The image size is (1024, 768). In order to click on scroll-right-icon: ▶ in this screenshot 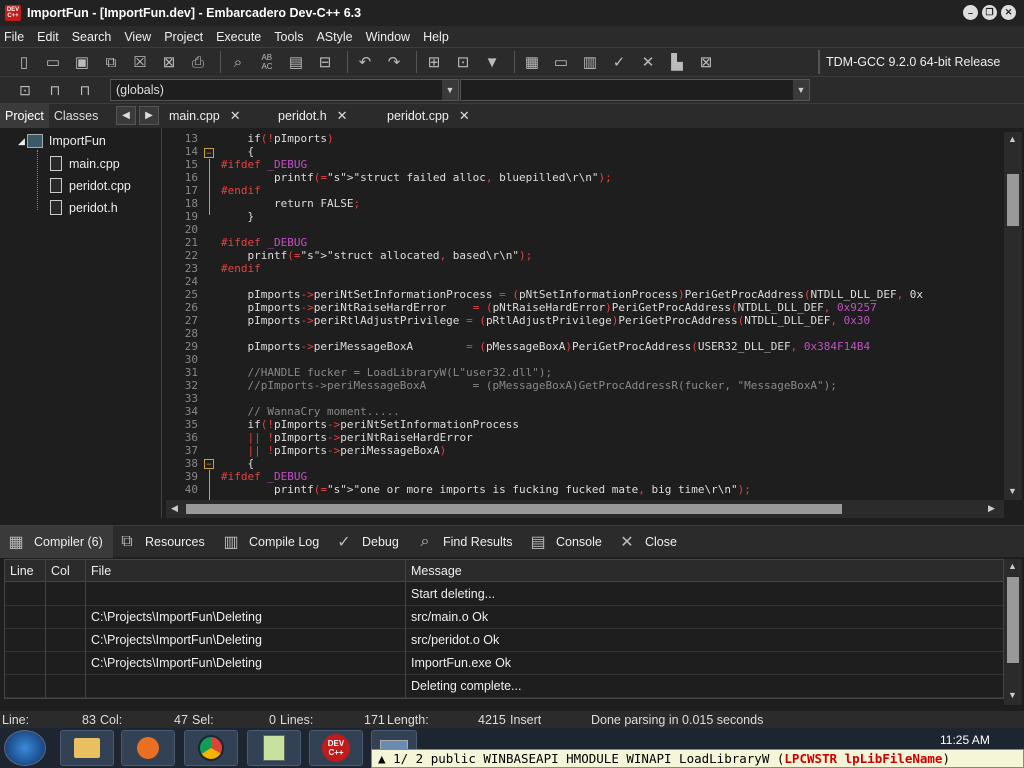, I will do `click(991, 508)`.